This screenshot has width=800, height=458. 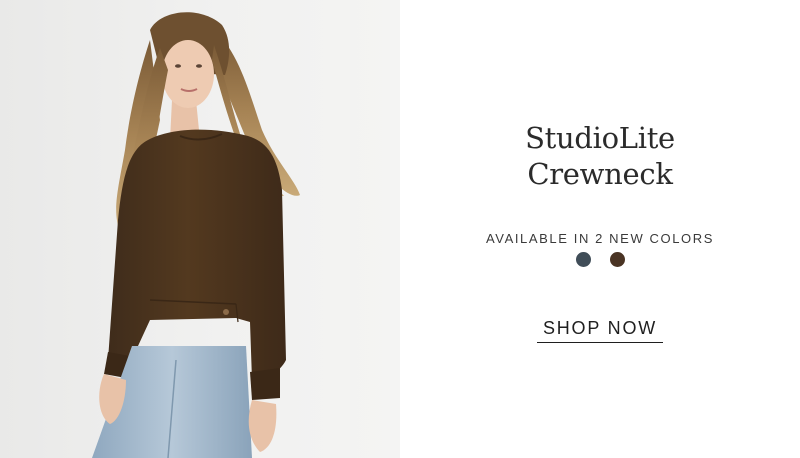 What do you see at coordinates (600, 330) in the screenshot?
I see `shop-now-link: SHOP NOW` at bounding box center [600, 330].